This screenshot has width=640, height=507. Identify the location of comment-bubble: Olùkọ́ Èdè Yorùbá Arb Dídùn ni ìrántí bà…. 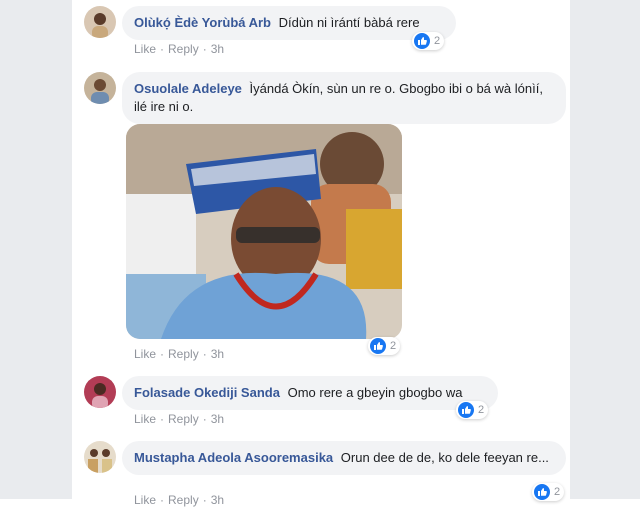
(289, 23).